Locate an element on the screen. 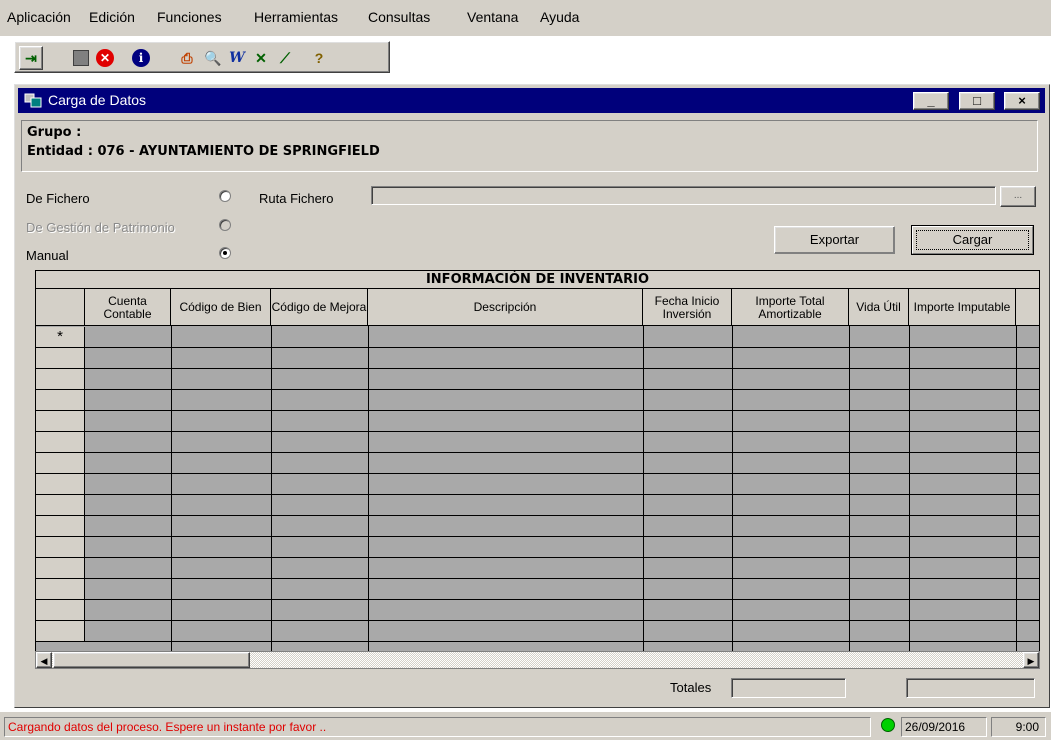  scroll-right-icon: ▶ is located at coordinates (1031, 660).